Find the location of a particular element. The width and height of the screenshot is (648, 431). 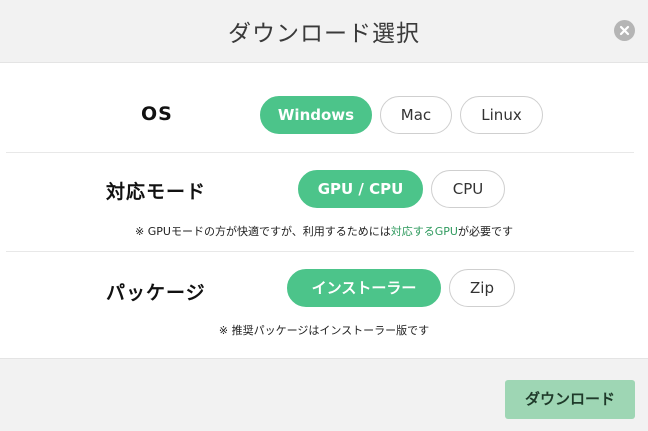

mode-note: ※ GPUモードの方が快適ですが、利用するためには対応するGPUが必要です is located at coordinates (324, 231).